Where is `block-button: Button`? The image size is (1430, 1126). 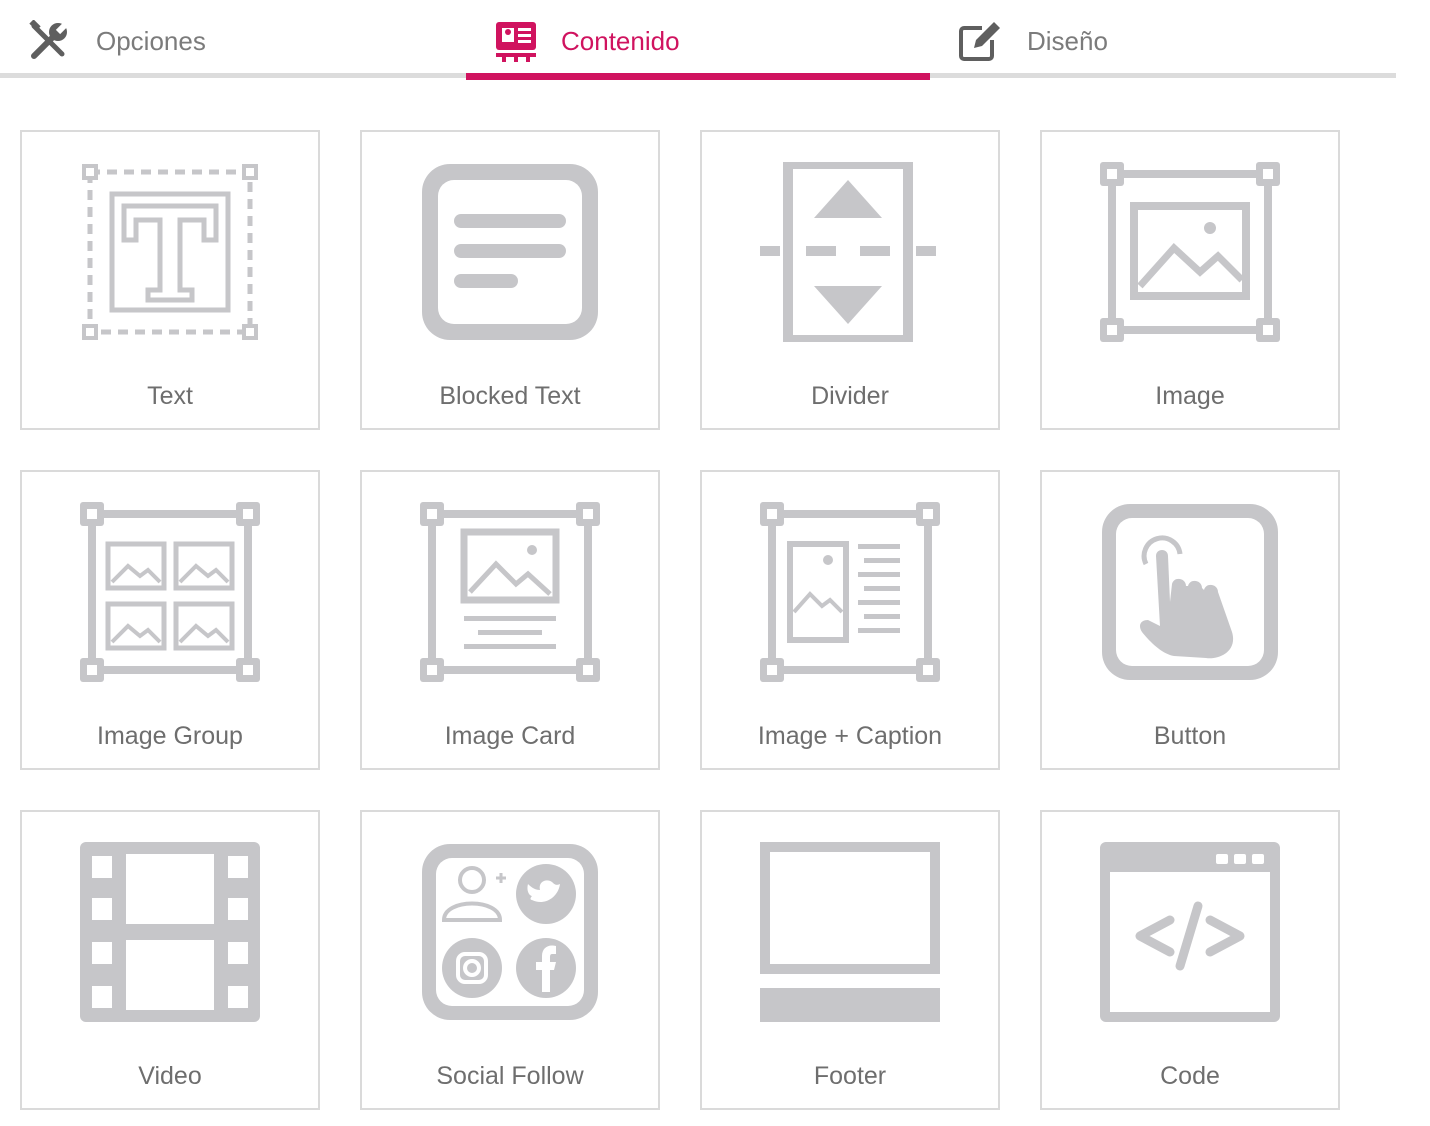
block-button: Button is located at coordinates (1190, 620).